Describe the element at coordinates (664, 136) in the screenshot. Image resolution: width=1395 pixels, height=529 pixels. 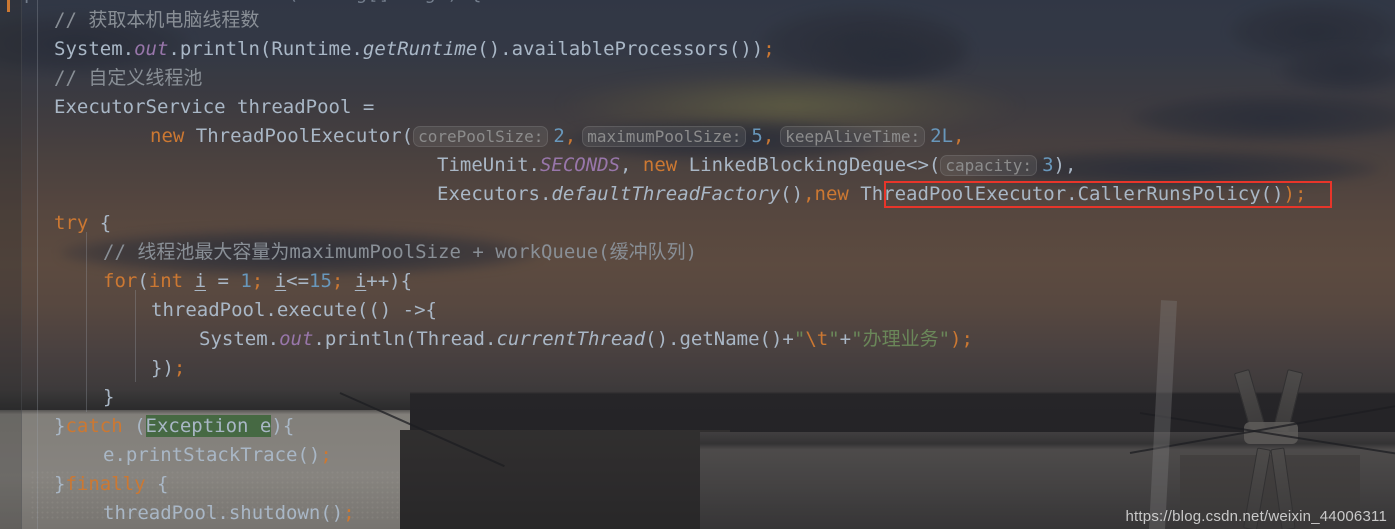
I see `param-hint-maximumpoolsize: maximumPoolSize:` at that location.